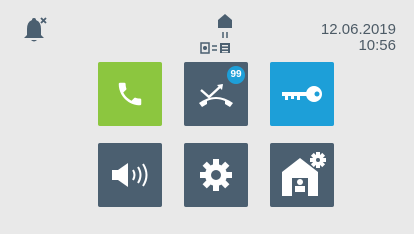 The width and height of the screenshot is (420, 240). I want to click on settings-button, so click(216, 175).